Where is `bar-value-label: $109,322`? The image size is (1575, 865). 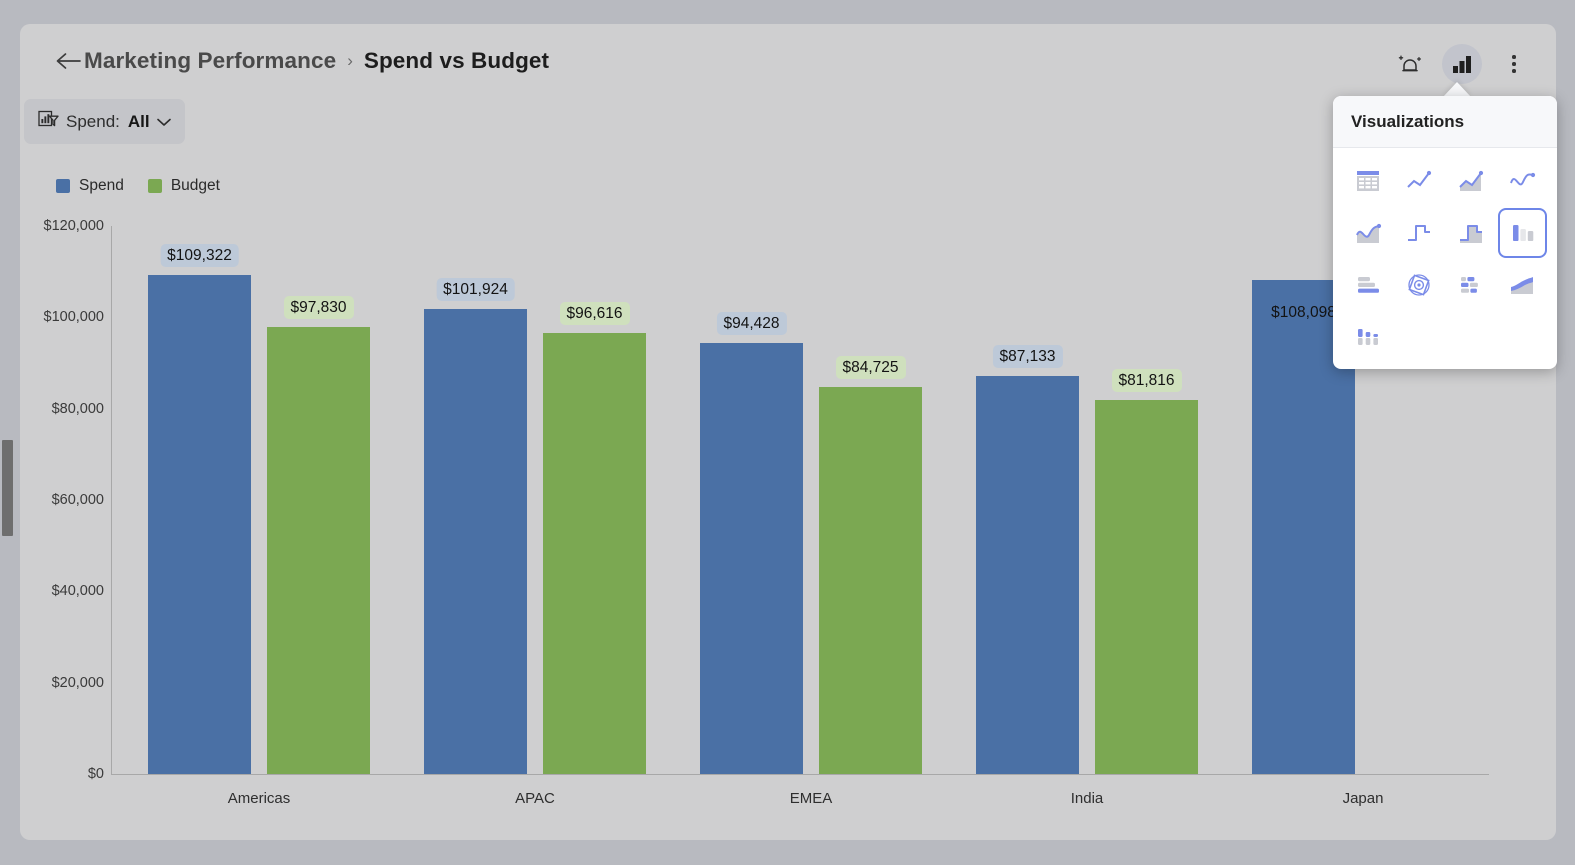 bar-value-label: $109,322 is located at coordinates (199, 255).